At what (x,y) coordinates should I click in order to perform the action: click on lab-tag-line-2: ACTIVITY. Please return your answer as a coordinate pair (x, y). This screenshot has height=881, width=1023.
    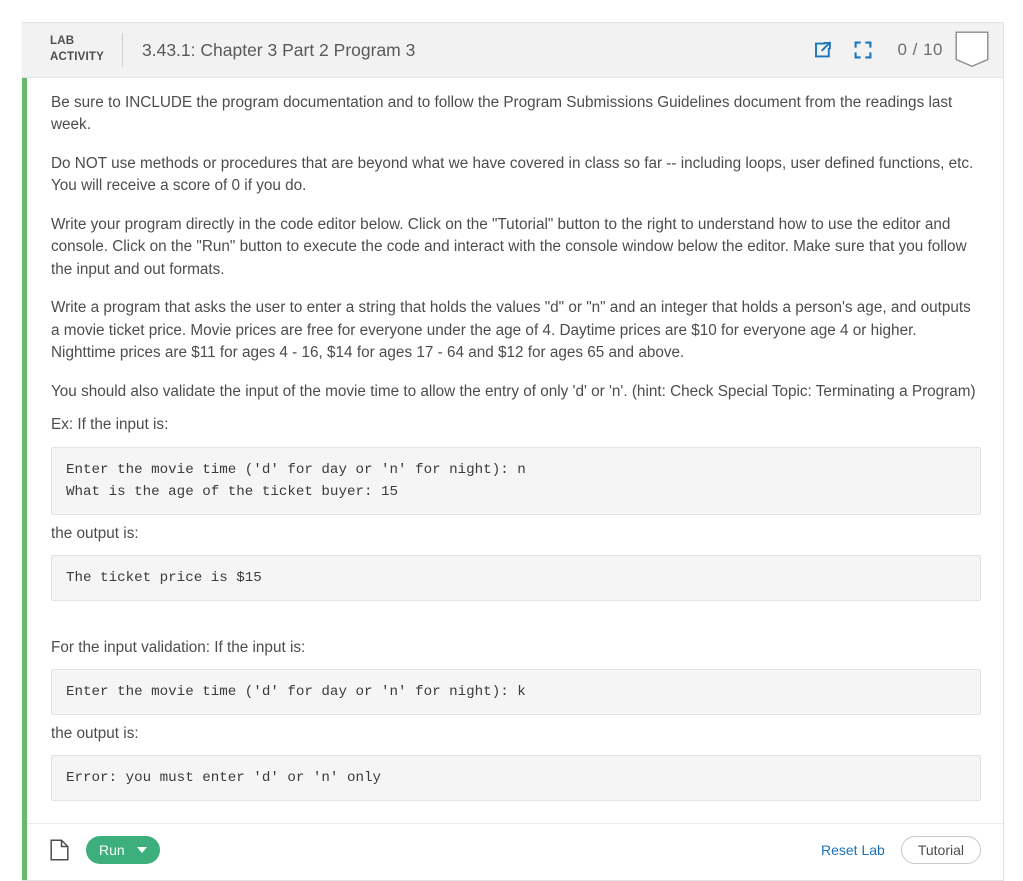
    Looking at the image, I should click on (77, 57).